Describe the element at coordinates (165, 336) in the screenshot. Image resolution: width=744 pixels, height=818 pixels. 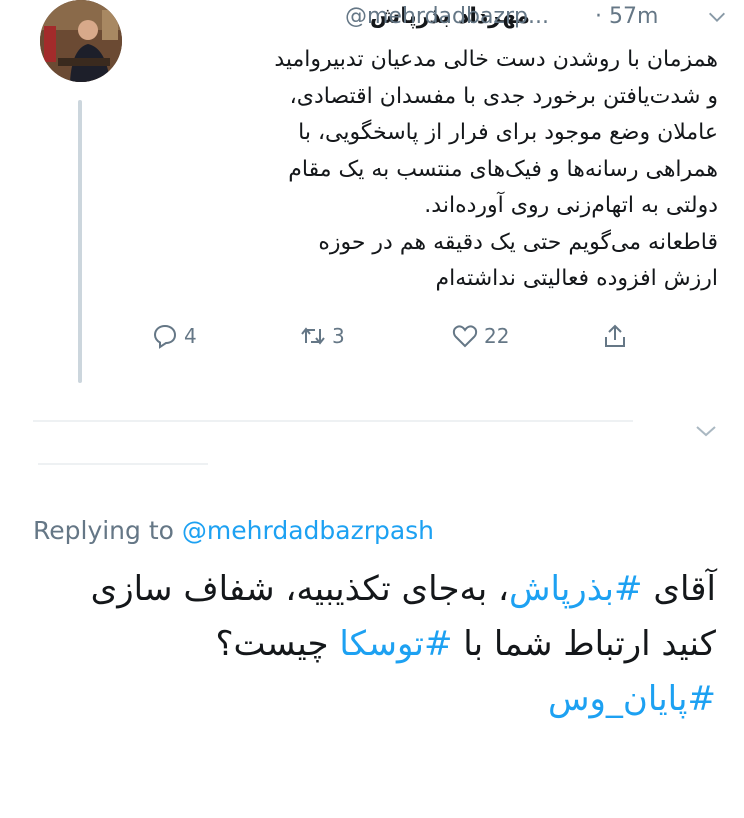
I see `reply-icon` at that location.